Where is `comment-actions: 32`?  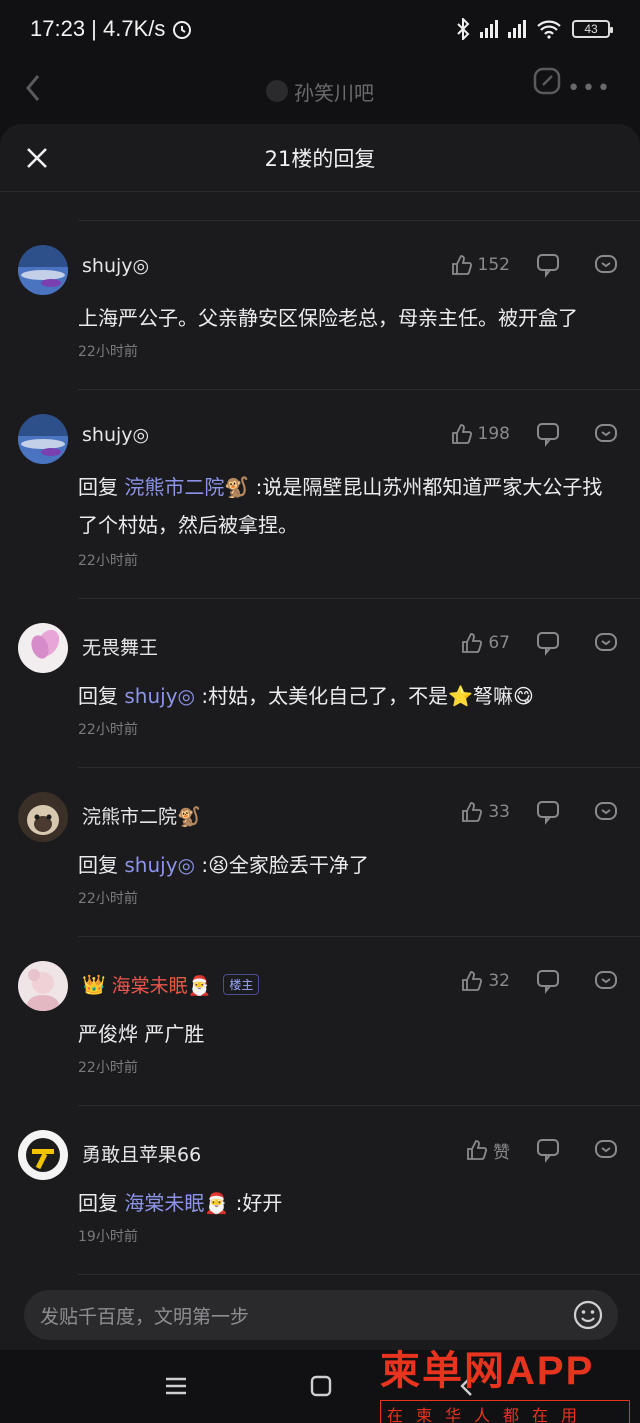 comment-actions: 32 is located at coordinates (540, 981).